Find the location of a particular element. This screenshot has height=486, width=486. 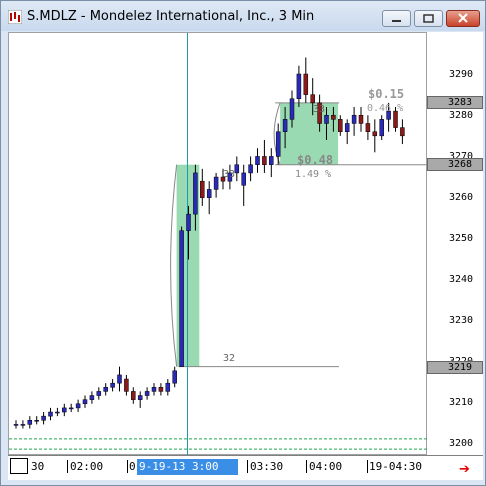

price-marker-3268: 3268 is located at coordinates (455, 164).